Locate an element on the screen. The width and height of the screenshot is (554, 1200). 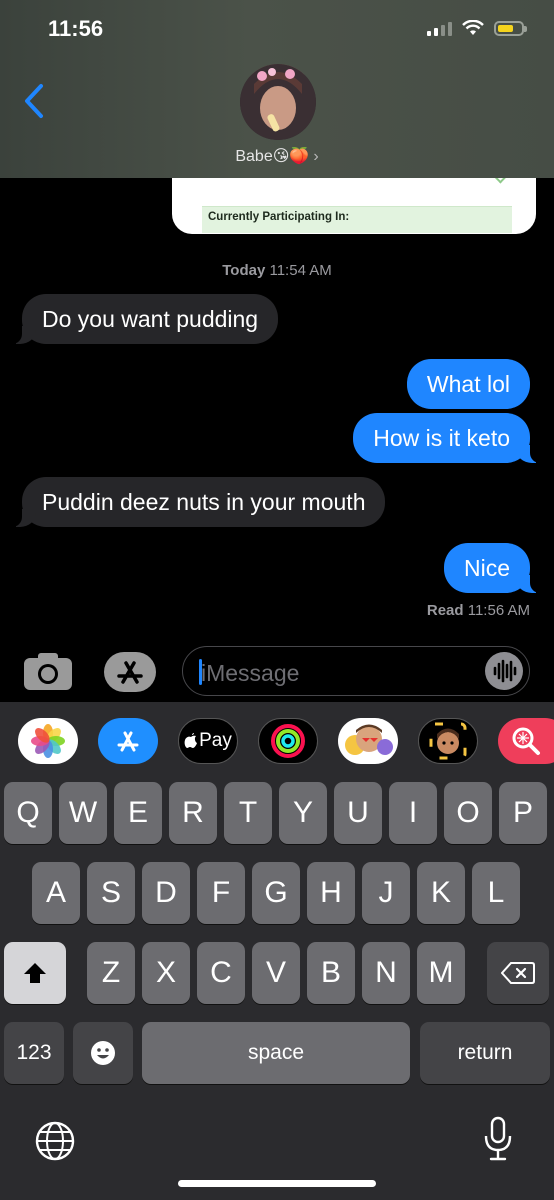
card-label: Currently Participating In: is located at coordinates (279, 217).